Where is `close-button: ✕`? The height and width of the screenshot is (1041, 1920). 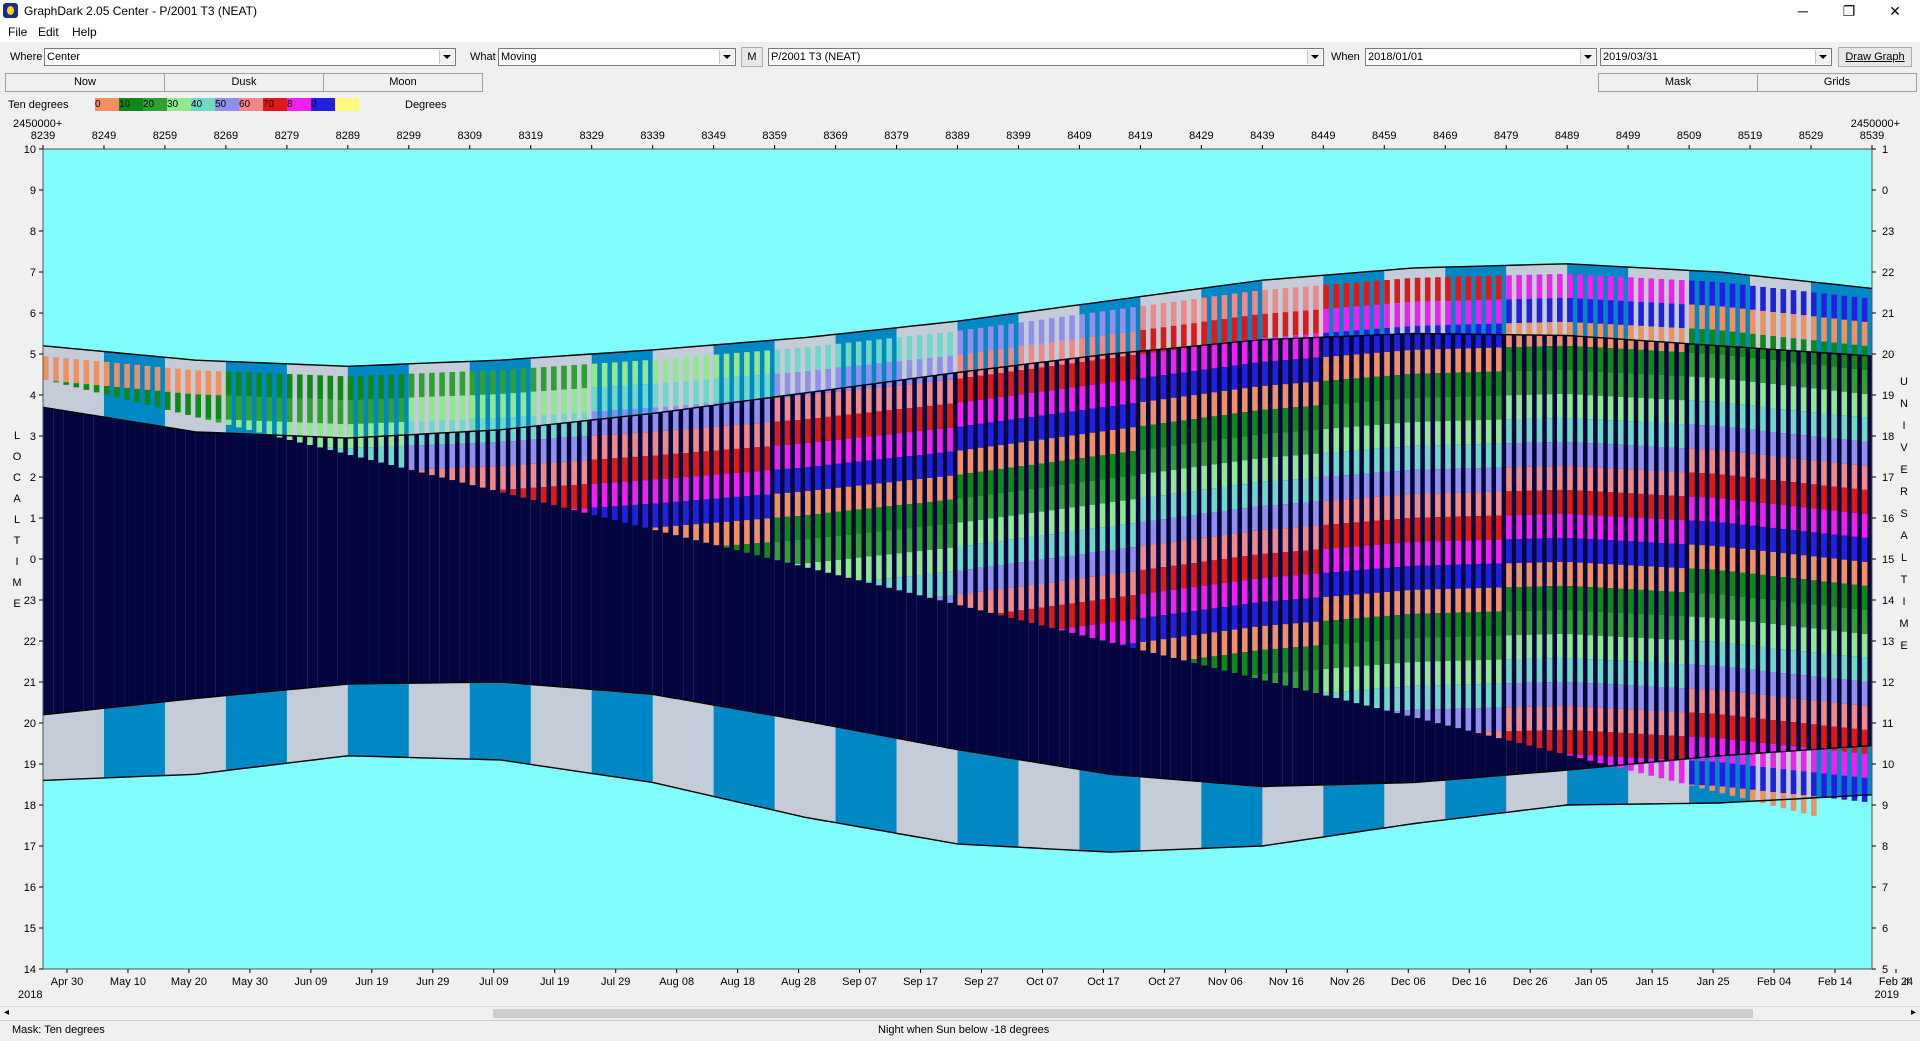
close-button: ✕ is located at coordinates (1895, 11).